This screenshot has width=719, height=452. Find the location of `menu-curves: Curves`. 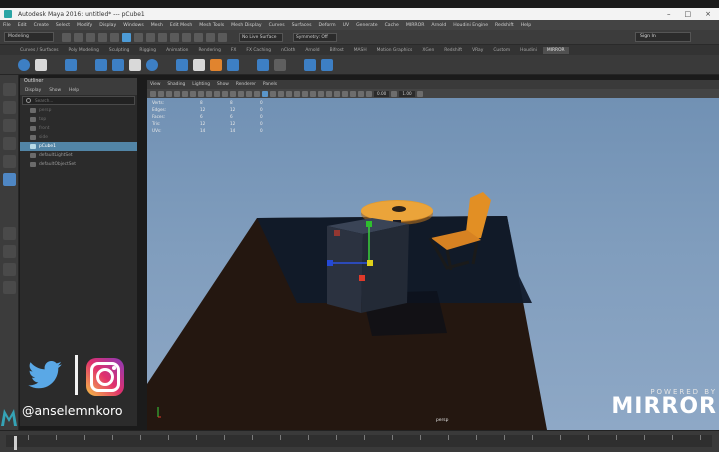

menu-curves: Curves is located at coordinates (277, 25).